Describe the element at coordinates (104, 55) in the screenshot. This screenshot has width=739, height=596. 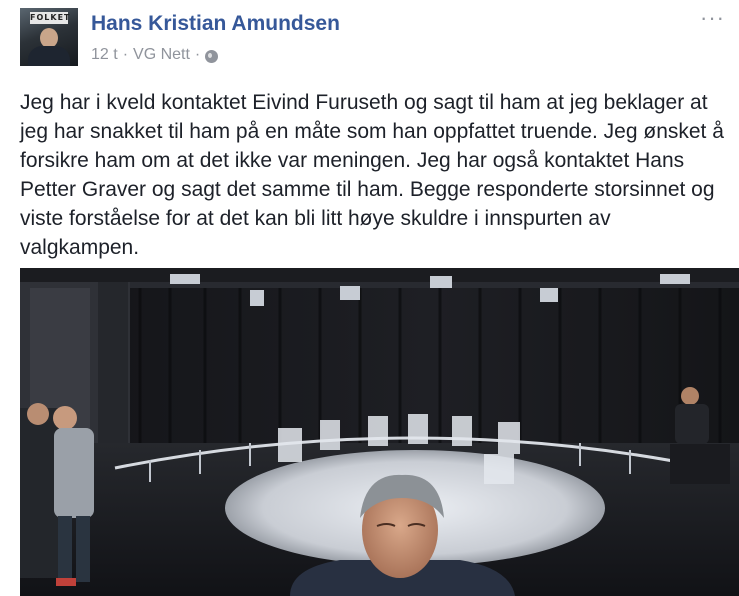
I see `post-timestamp: 12 t` at that location.